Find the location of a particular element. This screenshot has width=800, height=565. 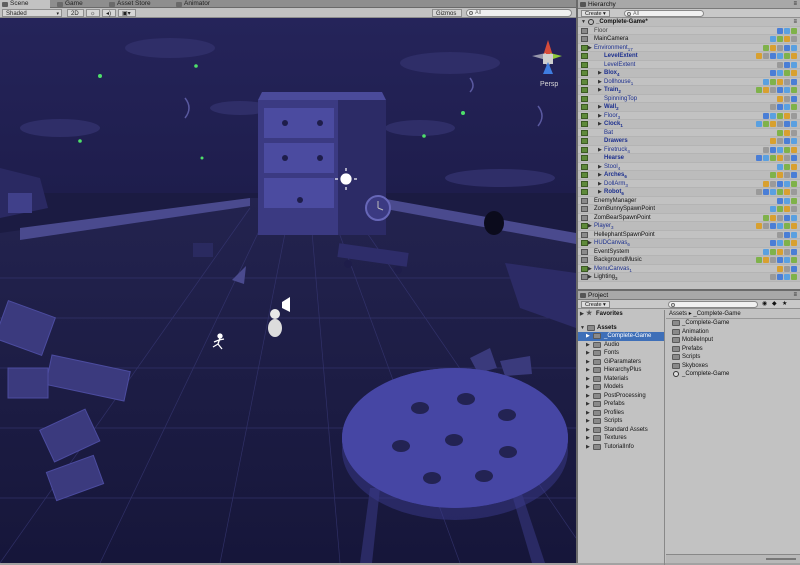

hierarchy-row: EventSystem is located at coordinates (689, 252).